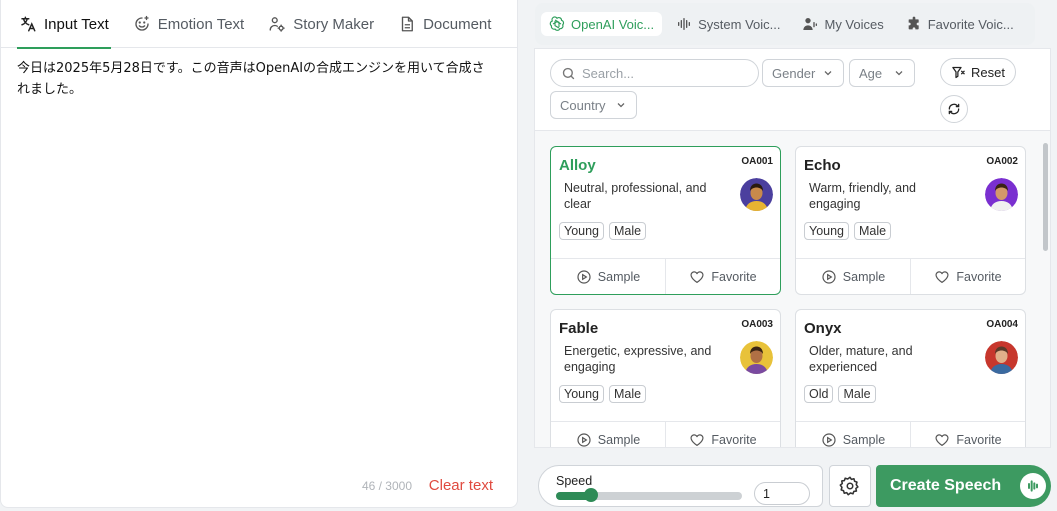 Image resolution: width=1057 pixels, height=511 pixels. Describe the element at coordinates (822, 165) in the screenshot. I see `voice-name: Echo` at that location.